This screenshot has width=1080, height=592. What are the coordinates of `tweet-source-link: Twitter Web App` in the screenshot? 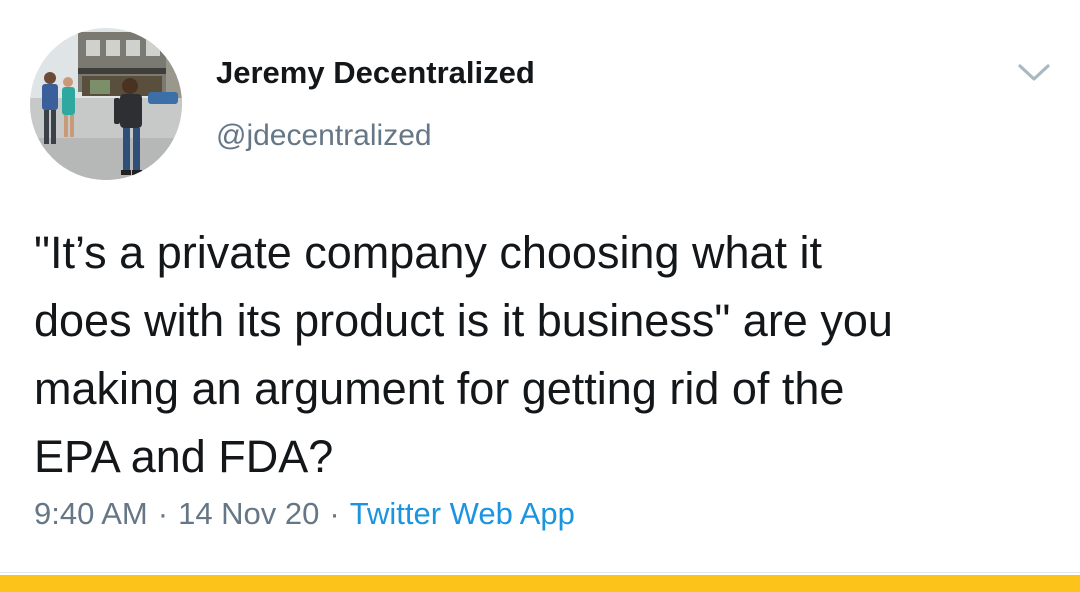 It's located at (462, 513).